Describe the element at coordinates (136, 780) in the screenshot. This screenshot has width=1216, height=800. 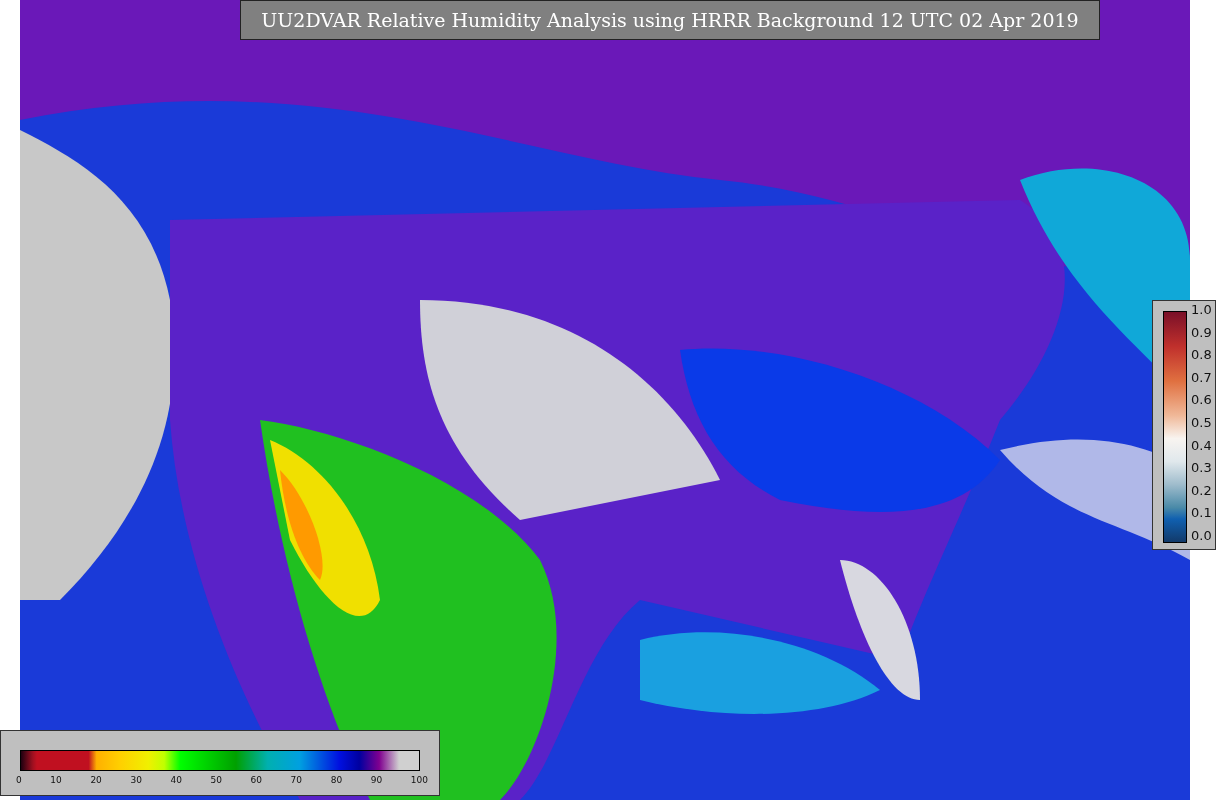
I see `colorbar-label: 30` at that location.